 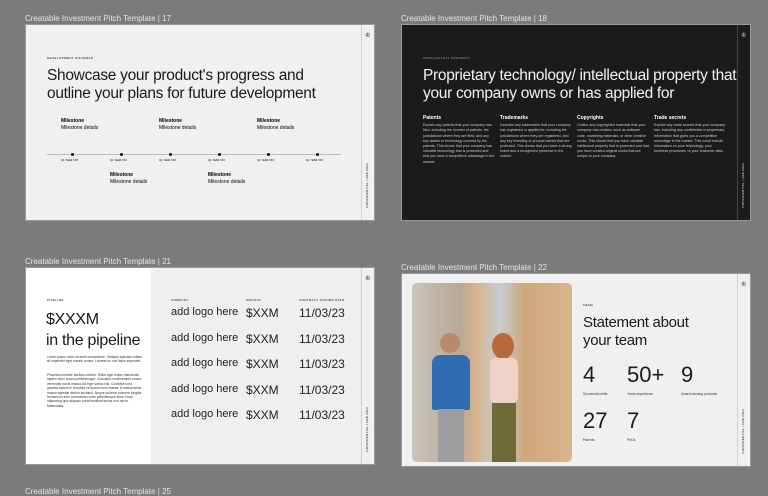 I want to click on column-title: Trade secrets, so click(x=670, y=118).